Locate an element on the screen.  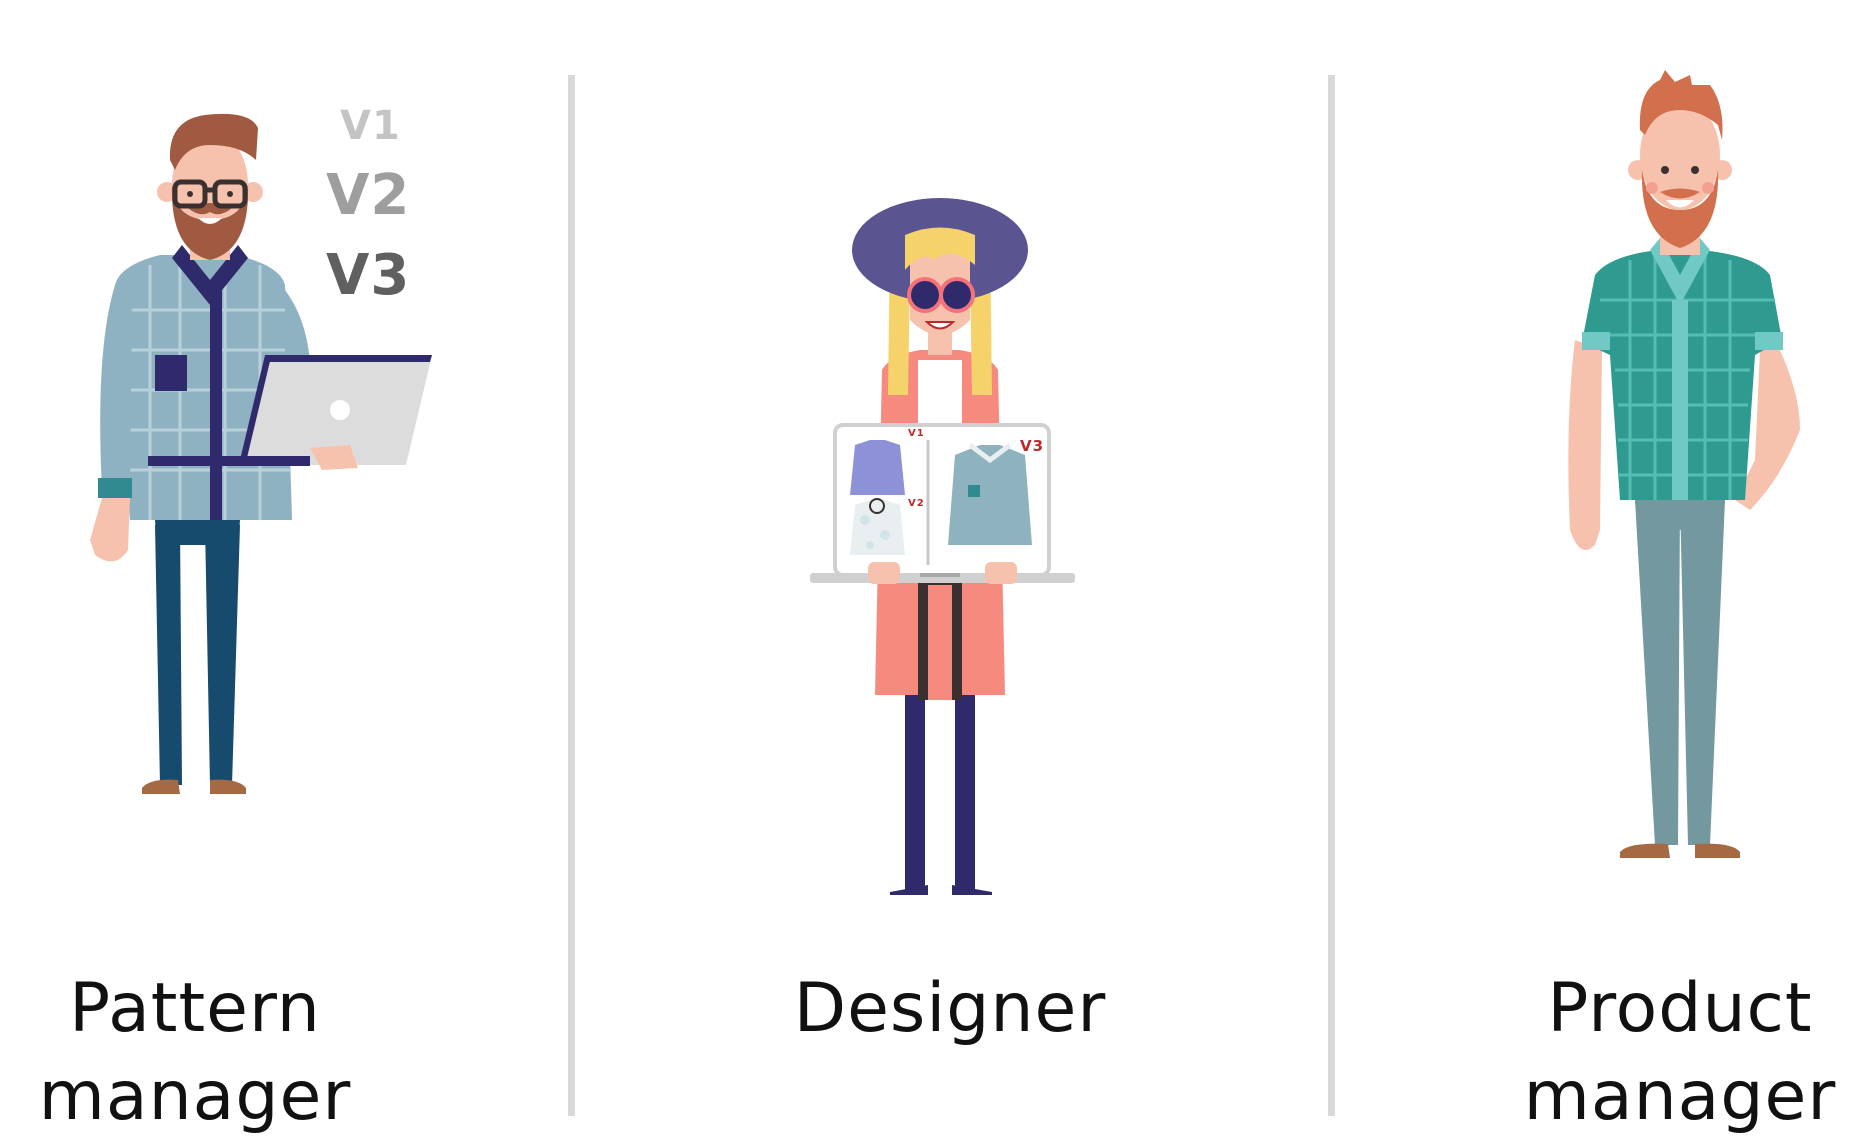
pattern-manager-label: Pattern manager is located at coordinates (195, 1053).